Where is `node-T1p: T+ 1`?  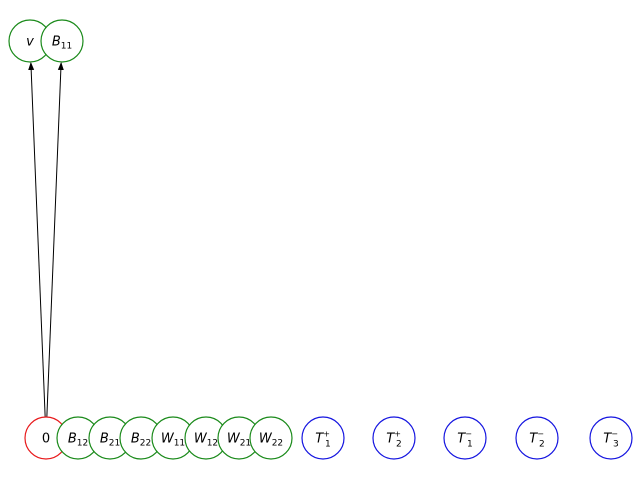
node-T1p: T+ 1 is located at coordinates (323, 438).